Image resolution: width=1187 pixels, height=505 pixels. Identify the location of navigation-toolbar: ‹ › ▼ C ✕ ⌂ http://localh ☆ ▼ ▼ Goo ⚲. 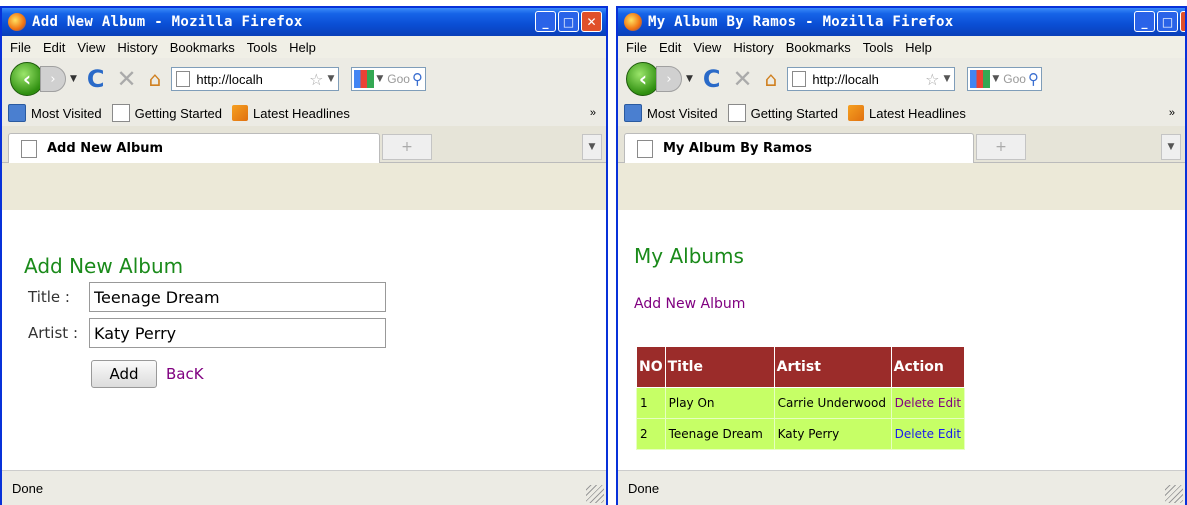
(901, 79).